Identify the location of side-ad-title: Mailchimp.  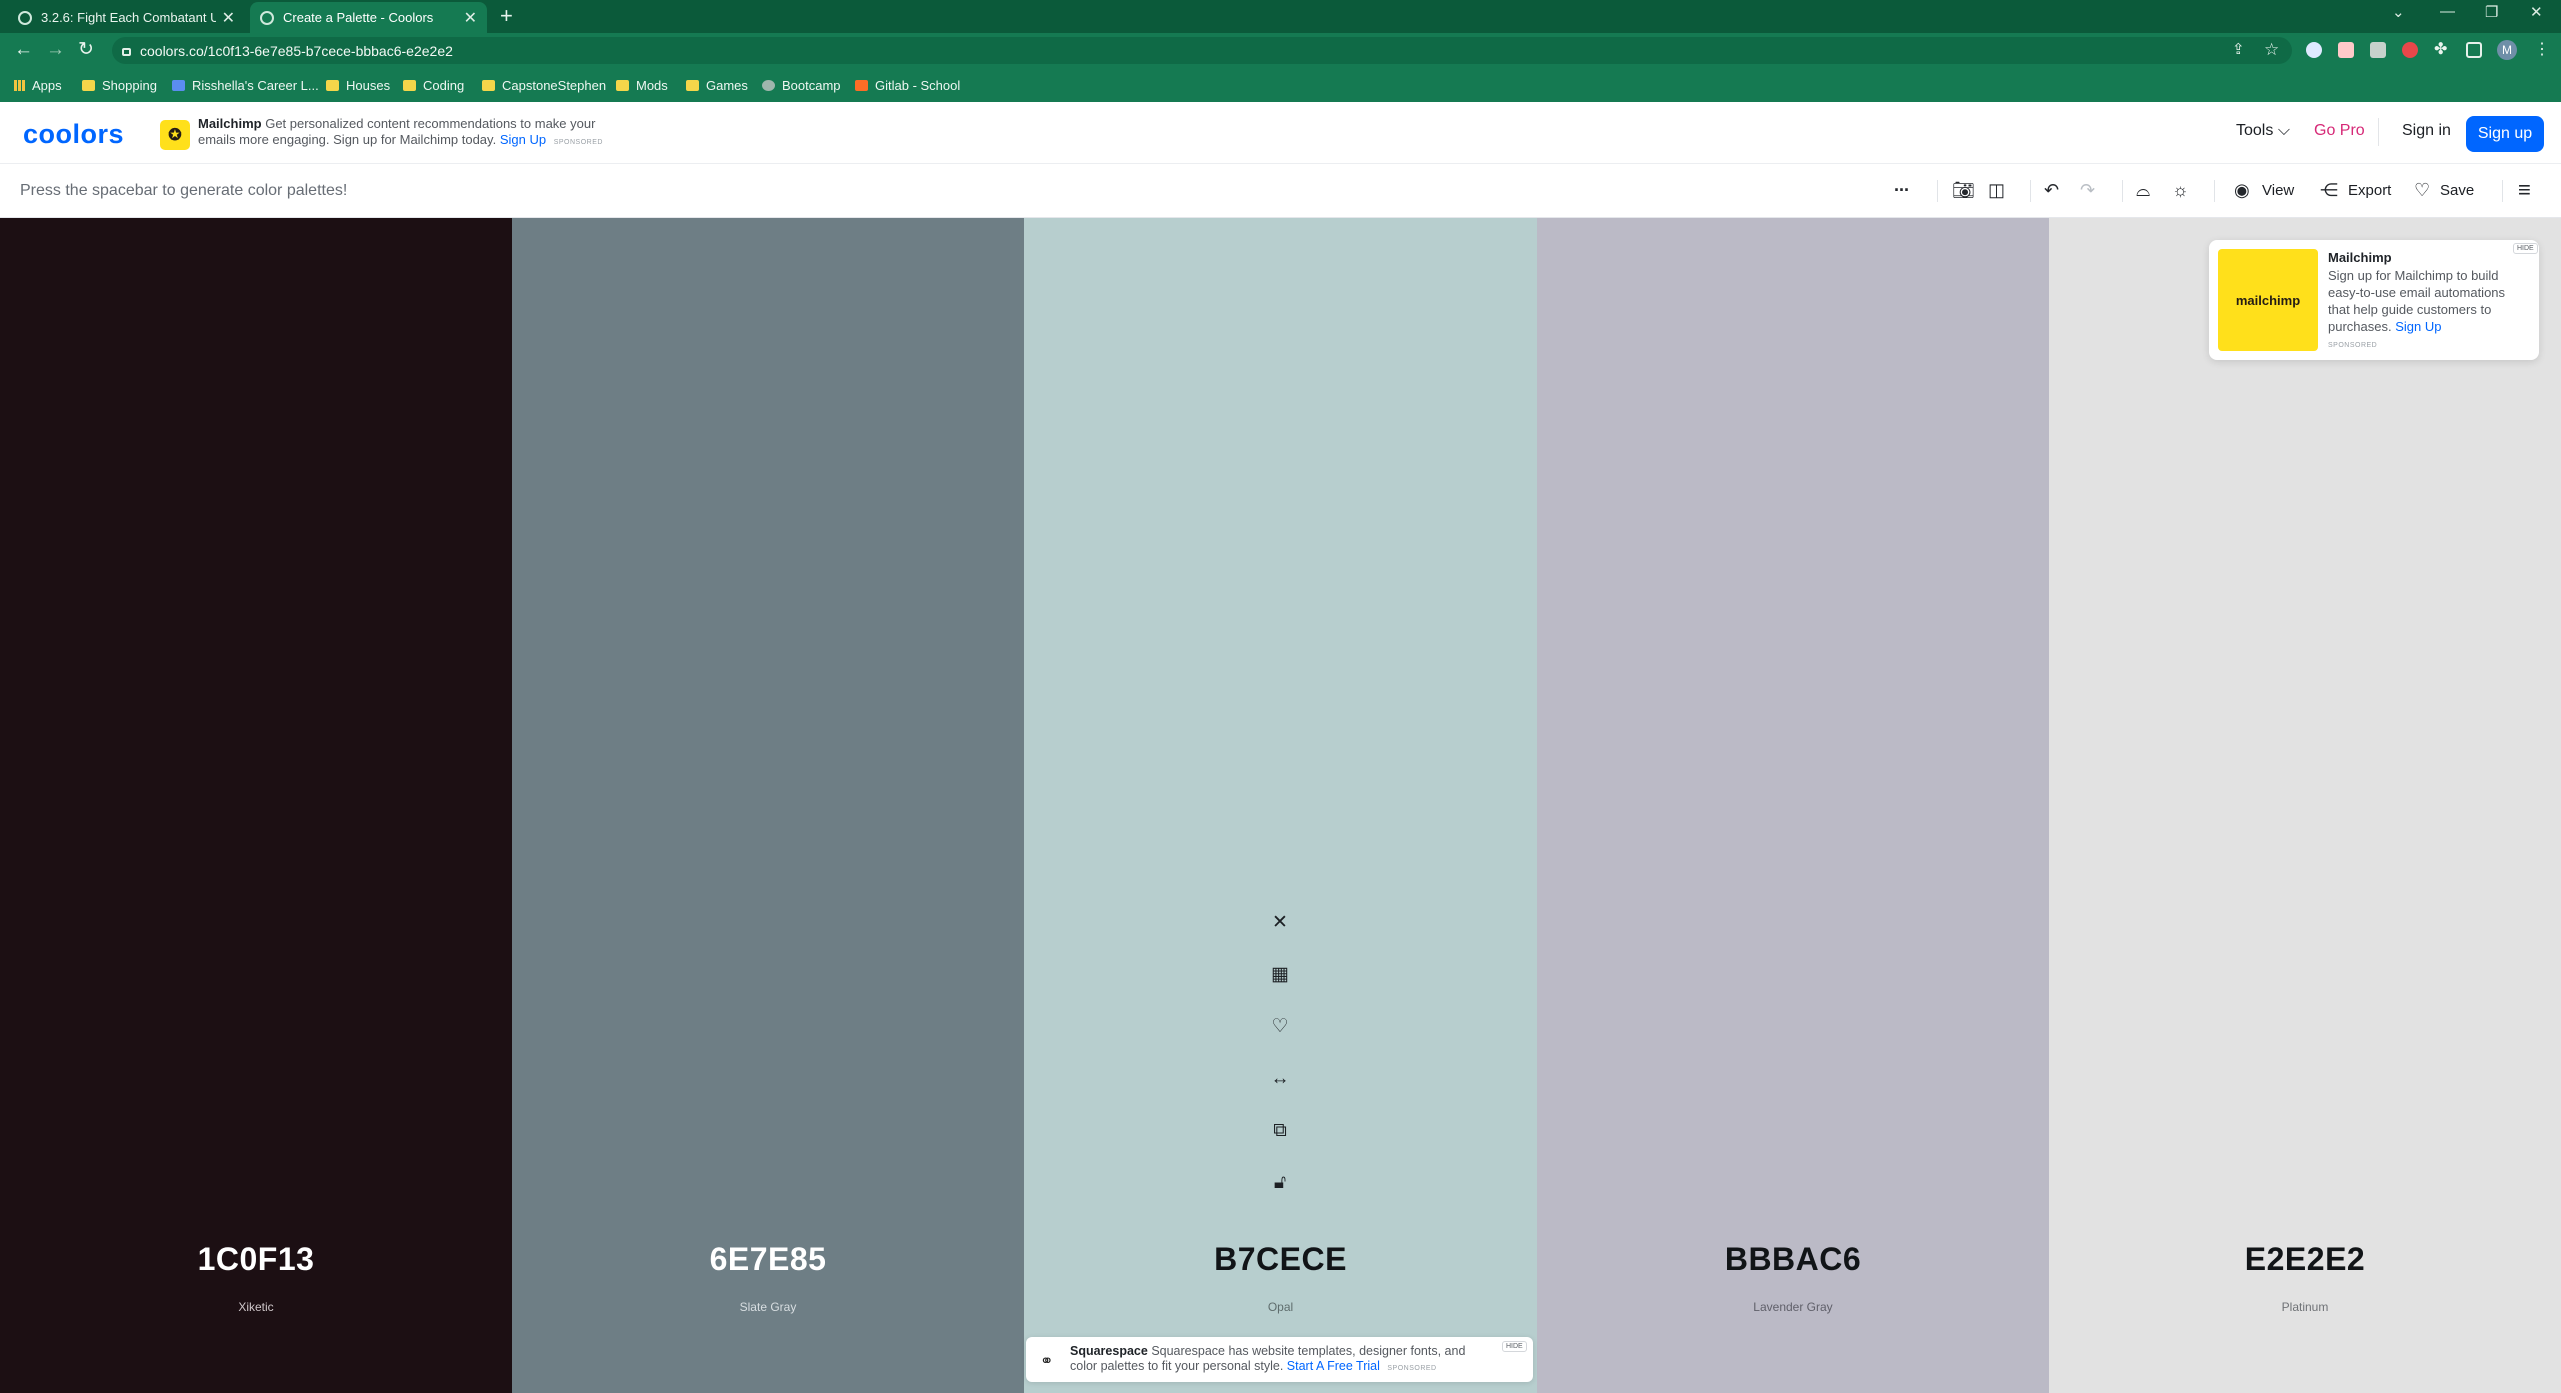
(2360, 257).